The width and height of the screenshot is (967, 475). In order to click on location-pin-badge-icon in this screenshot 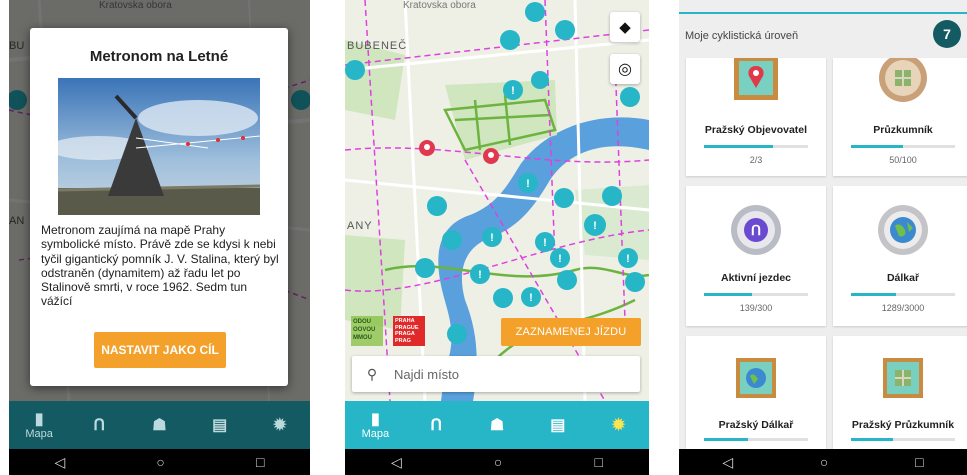, I will do `click(756, 79)`.